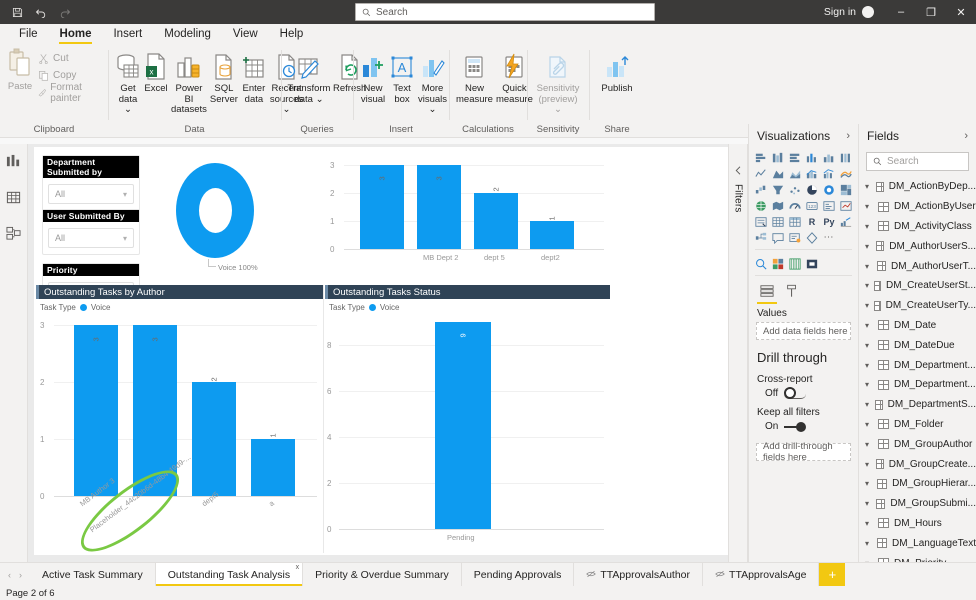  Describe the element at coordinates (829, 157) in the screenshot. I see `clustered-column-chart-icon` at that location.